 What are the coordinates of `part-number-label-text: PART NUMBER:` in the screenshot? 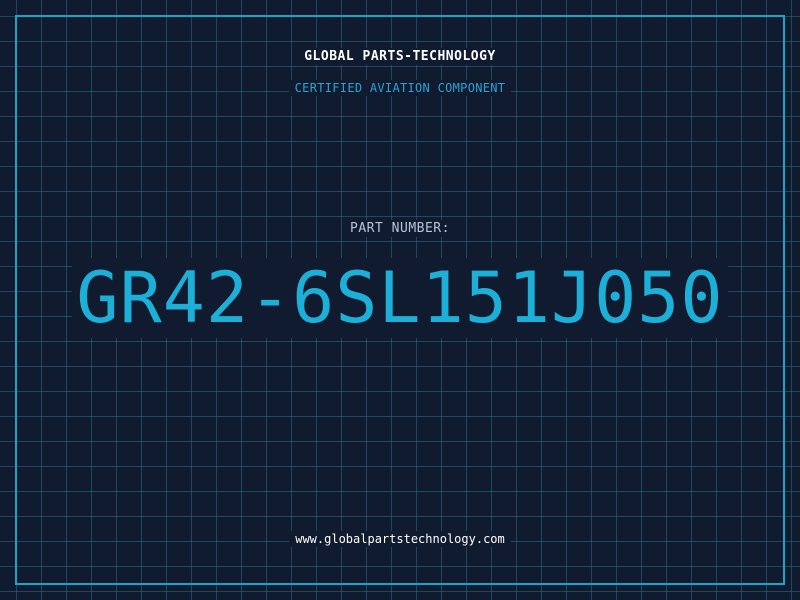 It's located at (400, 228).